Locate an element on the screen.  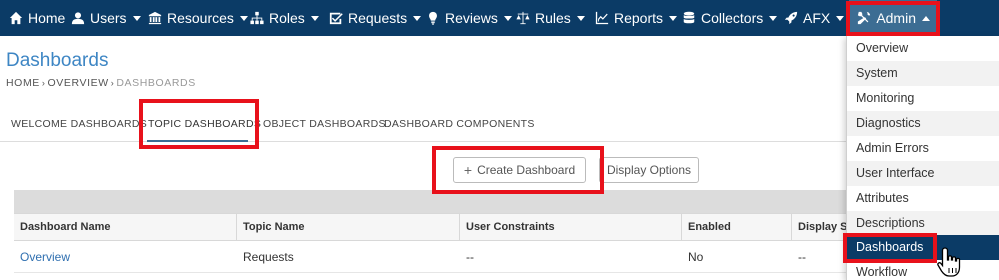
breadcrumb-home: HOME is located at coordinates (23, 83).